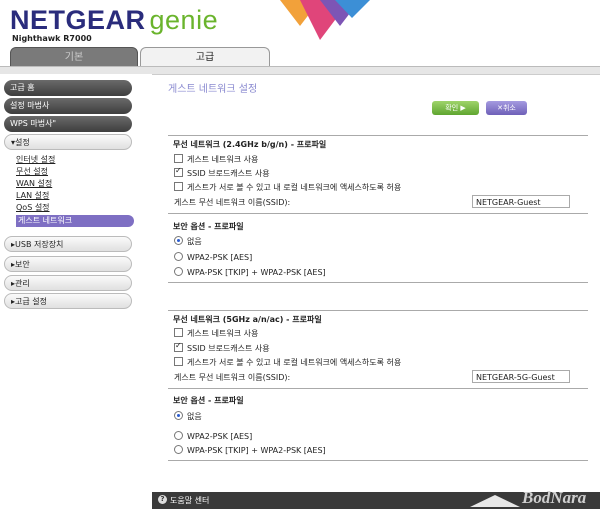 The width and height of the screenshot is (600, 509). What do you see at coordinates (178, 415) in the screenshot?
I see `band5-sec-none-radio` at bounding box center [178, 415].